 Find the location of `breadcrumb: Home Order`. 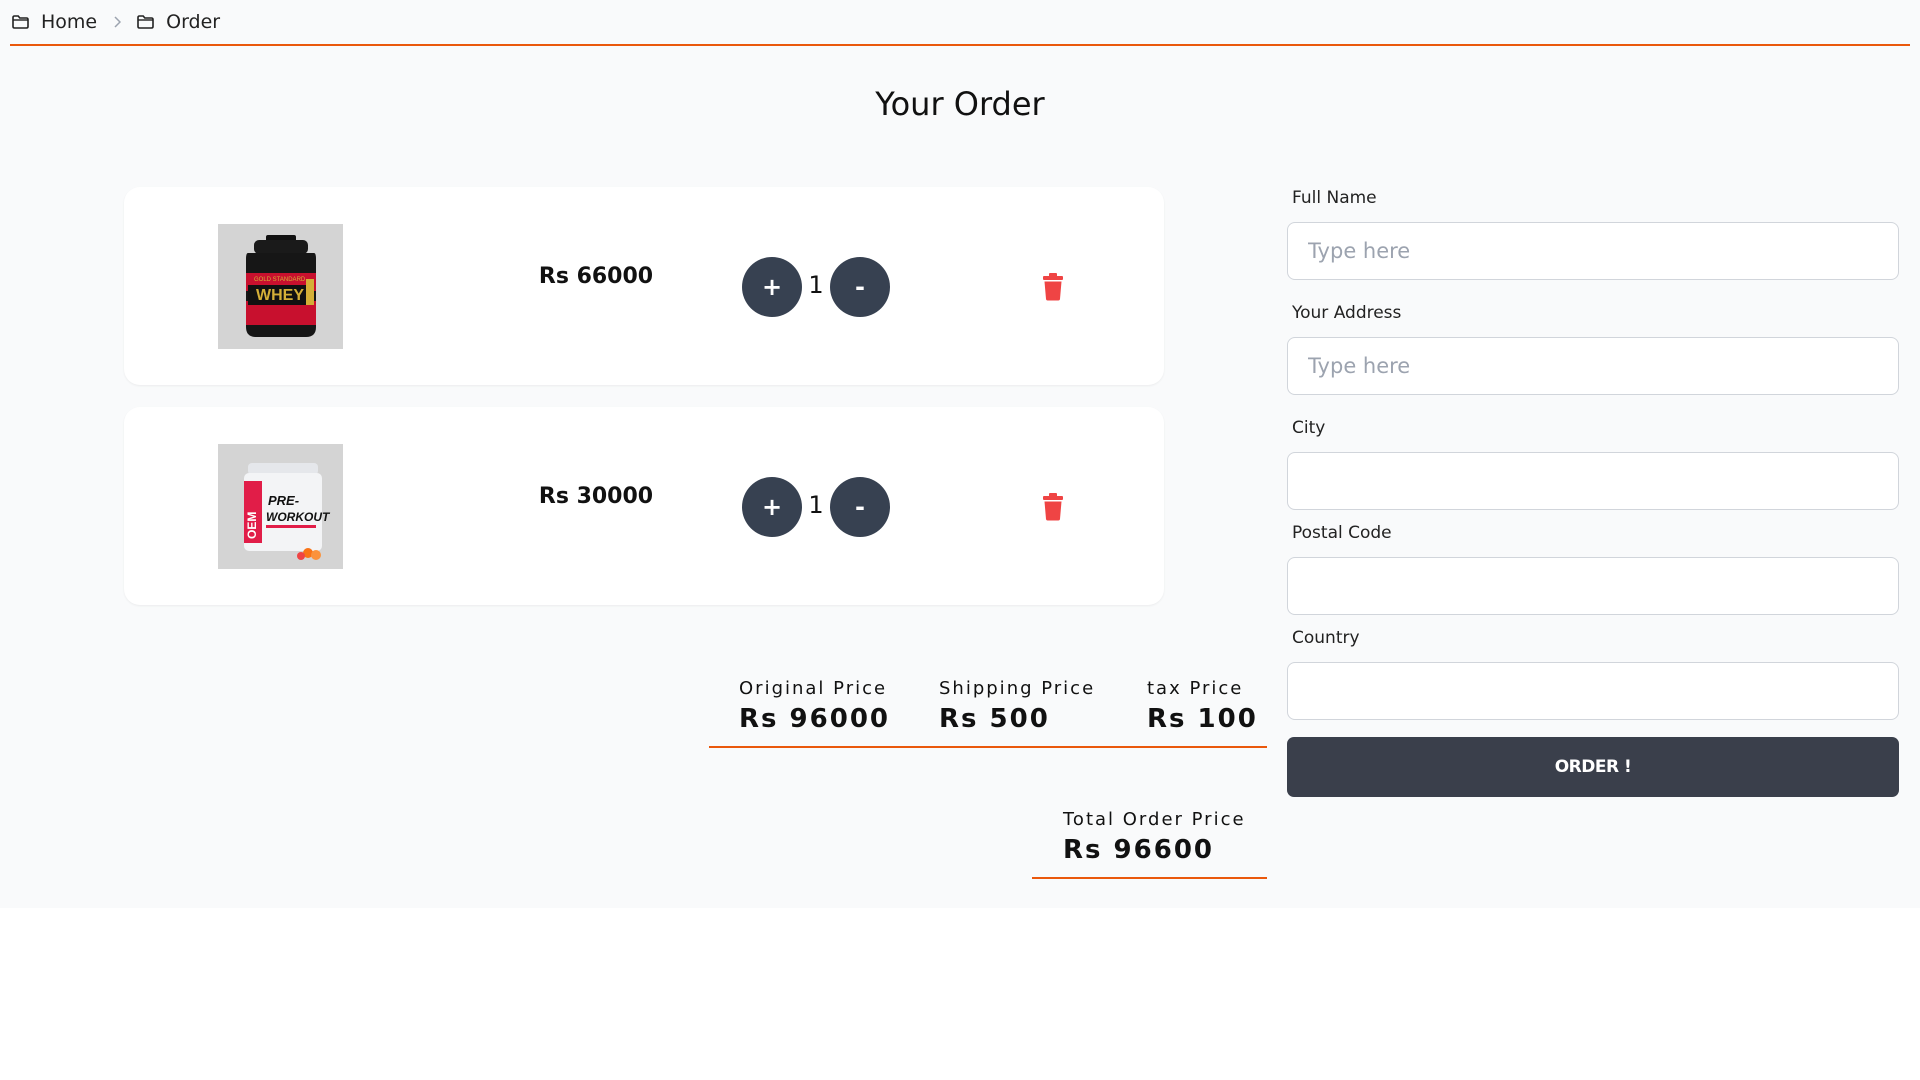

breadcrumb: Home Order is located at coordinates (116, 22).